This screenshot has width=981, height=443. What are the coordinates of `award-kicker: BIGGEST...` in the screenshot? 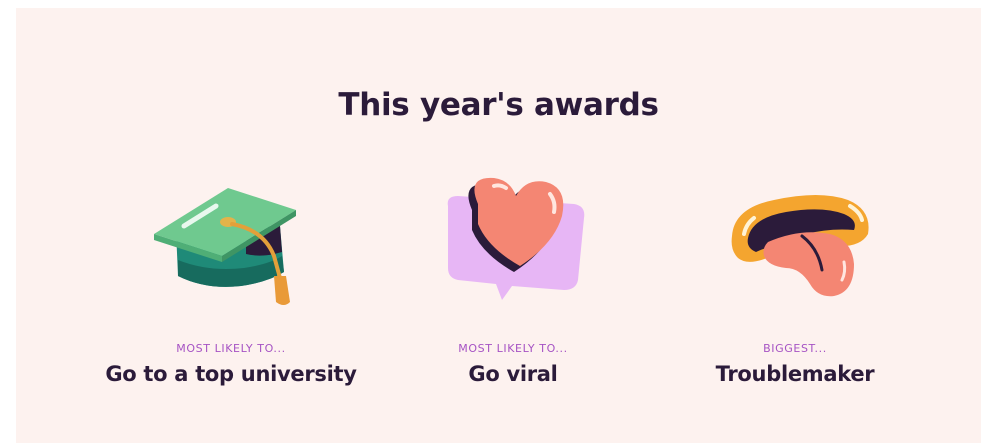 It's located at (795, 348).